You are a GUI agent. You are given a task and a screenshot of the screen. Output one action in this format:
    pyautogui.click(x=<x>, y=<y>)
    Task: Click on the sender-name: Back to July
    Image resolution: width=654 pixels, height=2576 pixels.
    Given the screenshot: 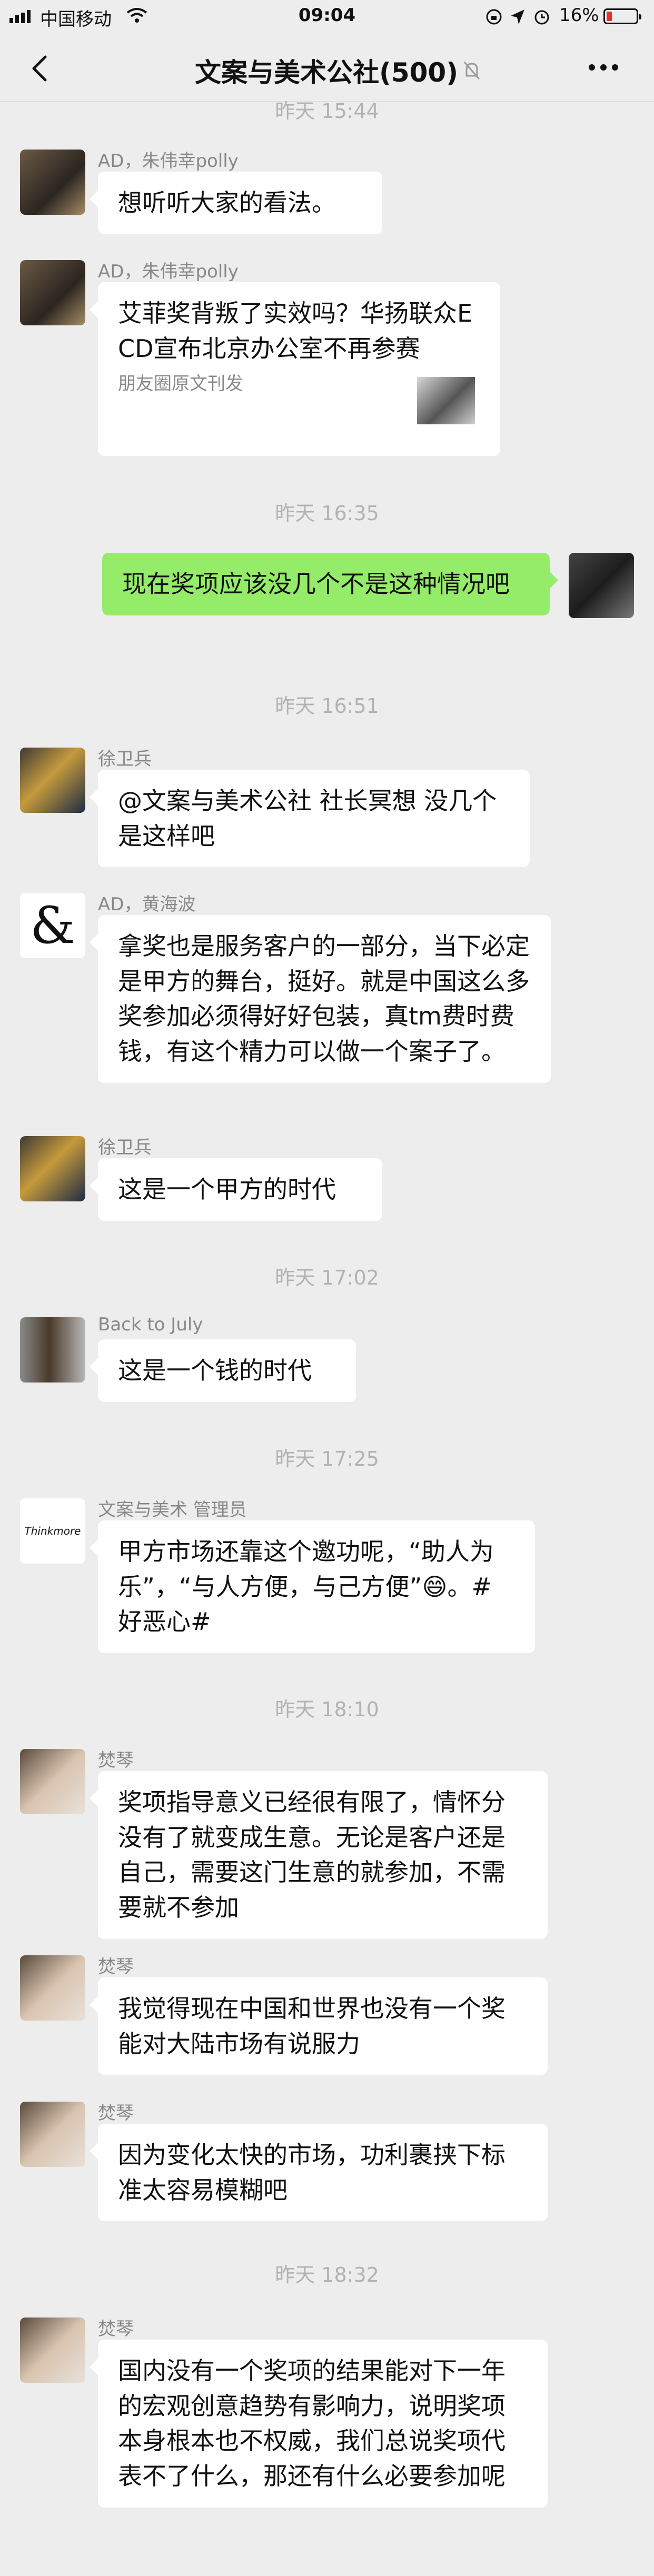 What is the action you would take?
    pyautogui.click(x=150, y=1324)
    